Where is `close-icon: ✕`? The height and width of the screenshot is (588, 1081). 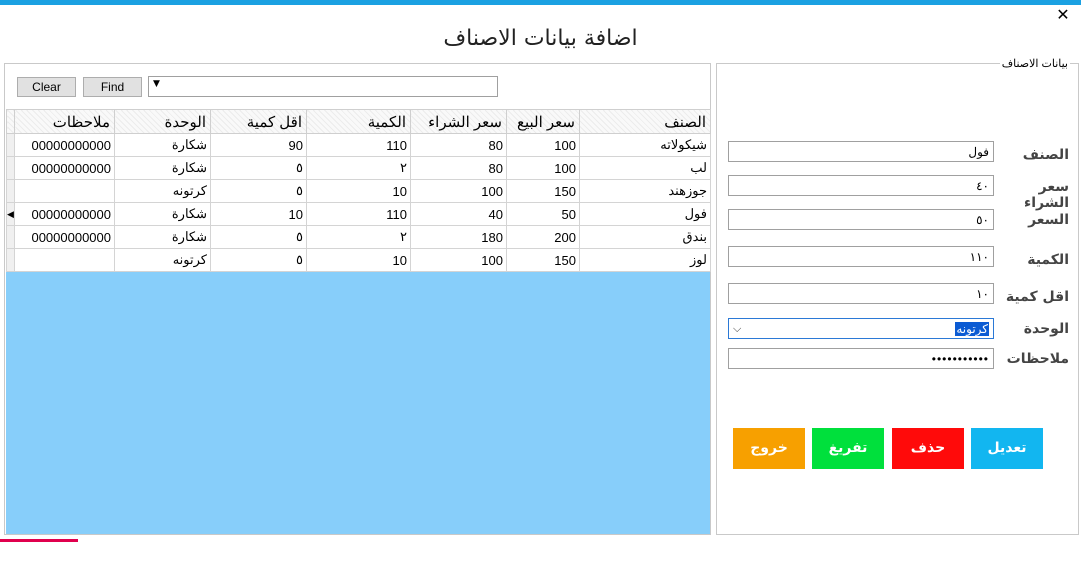 close-icon: ✕ is located at coordinates (1063, 15).